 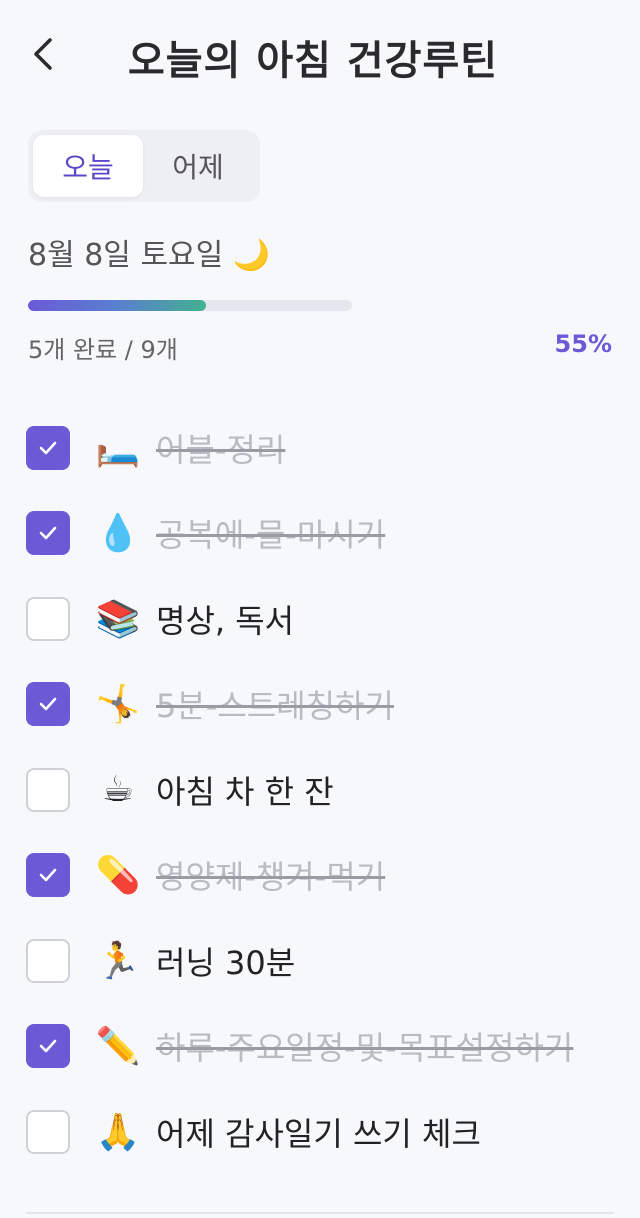 I want to click on task-label: 어제 감사일기 쓰기 체크, so click(x=318, y=1133).